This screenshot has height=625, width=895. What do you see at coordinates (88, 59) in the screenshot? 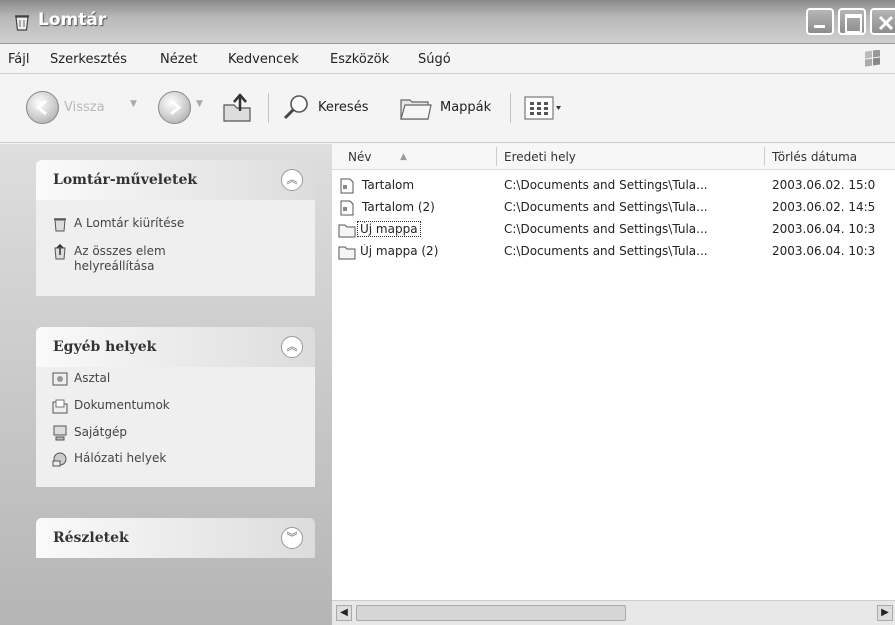
I see `menu-edit: Szerkesztés` at bounding box center [88, 59].